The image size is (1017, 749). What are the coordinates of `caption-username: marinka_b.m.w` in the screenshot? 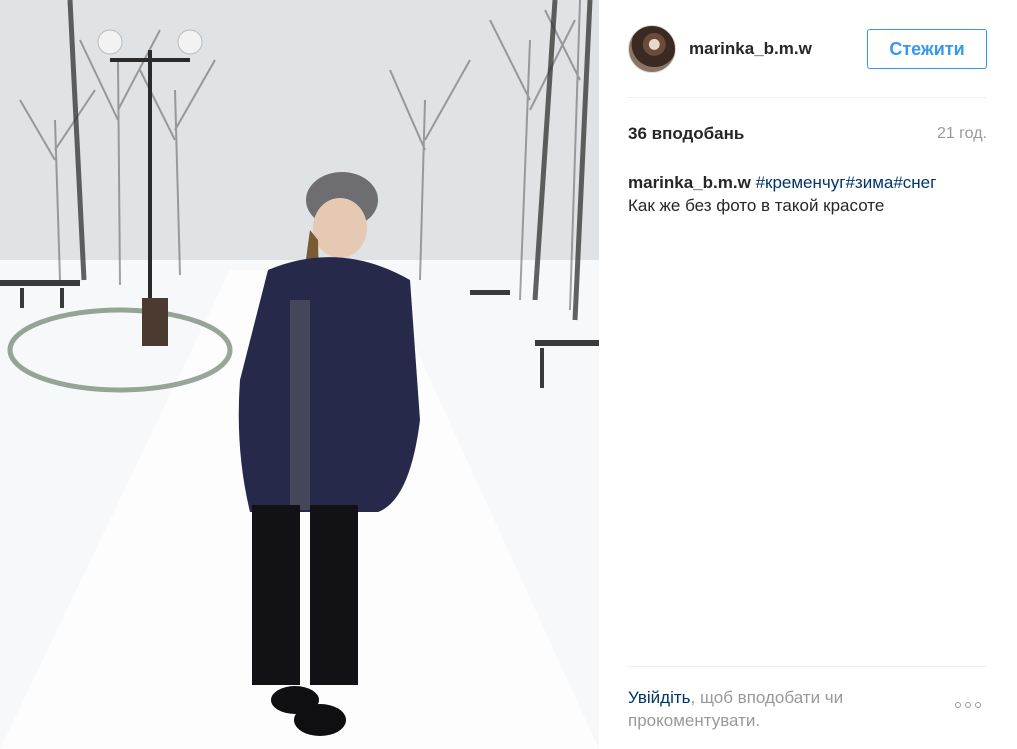 It's located at (689, 182).